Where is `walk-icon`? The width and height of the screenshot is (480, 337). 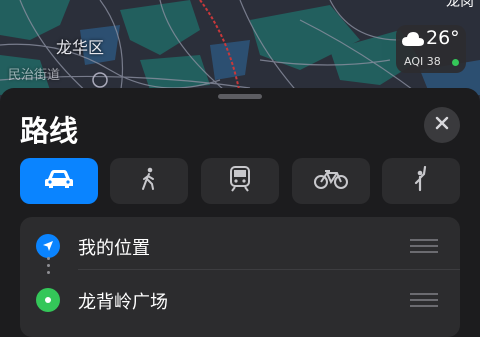 walk-icon is located at coordinates (149, 181).